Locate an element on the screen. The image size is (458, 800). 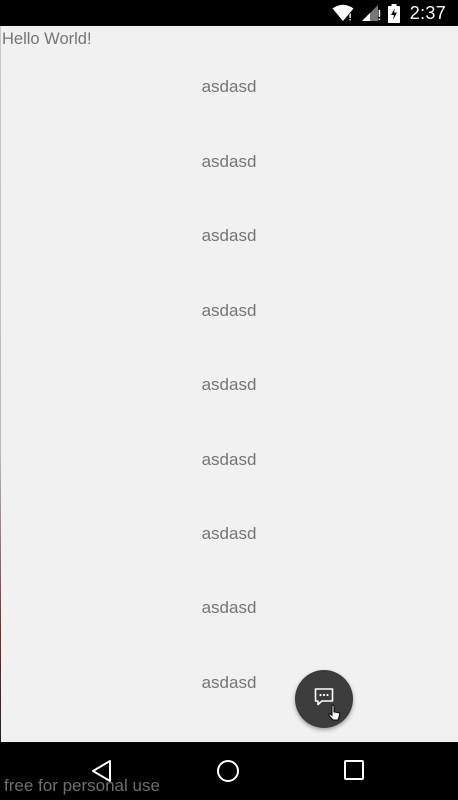
status-icons: 2:37 is located at coordinates (389, 13).